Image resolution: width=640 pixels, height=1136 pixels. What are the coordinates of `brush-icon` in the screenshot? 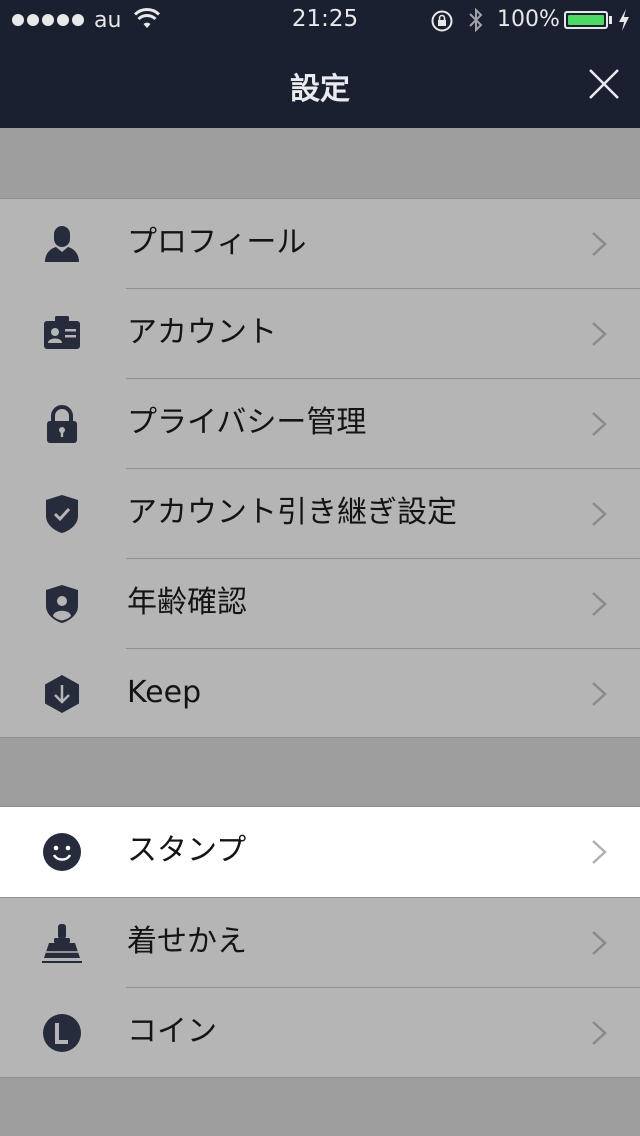 It's located at (62, 943).